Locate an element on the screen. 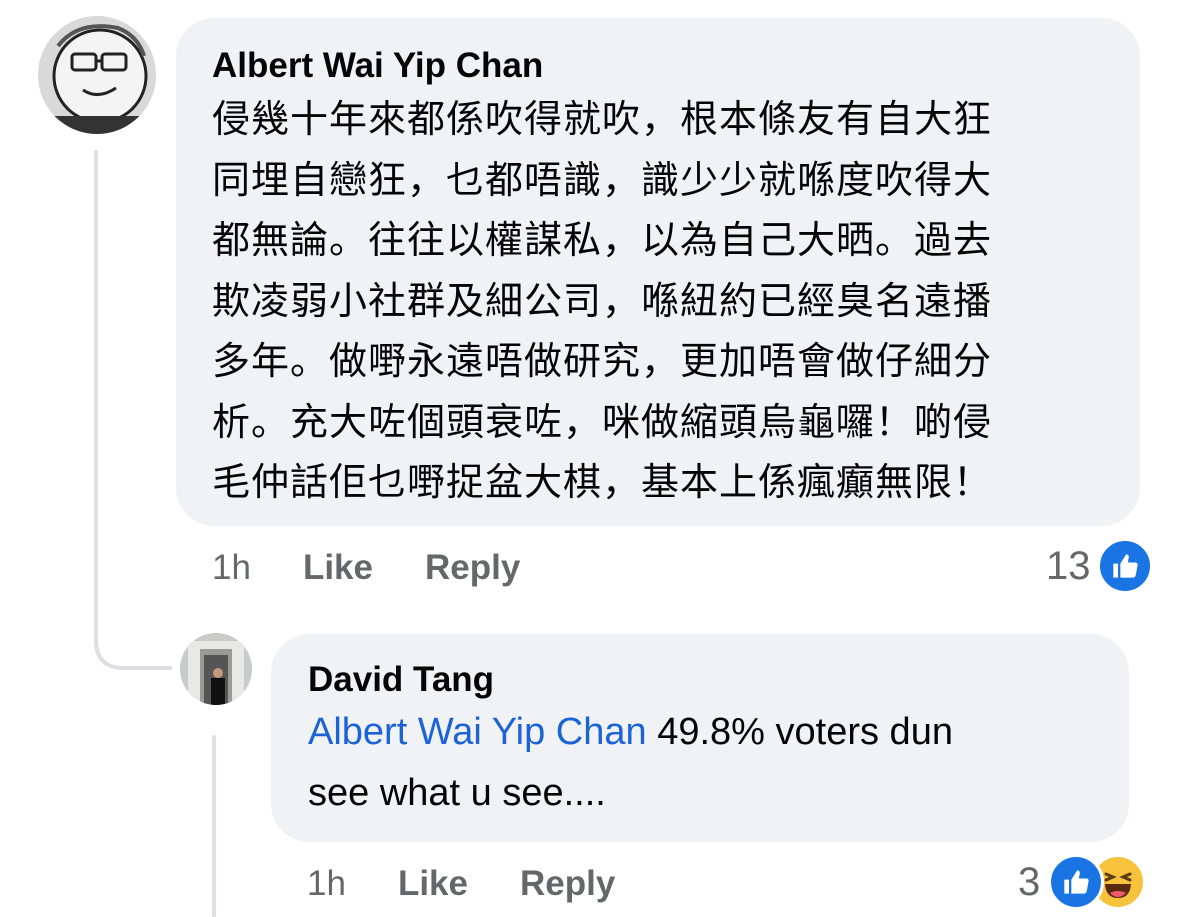  reaction-count: 3 is located at coordinates (1029, 881).